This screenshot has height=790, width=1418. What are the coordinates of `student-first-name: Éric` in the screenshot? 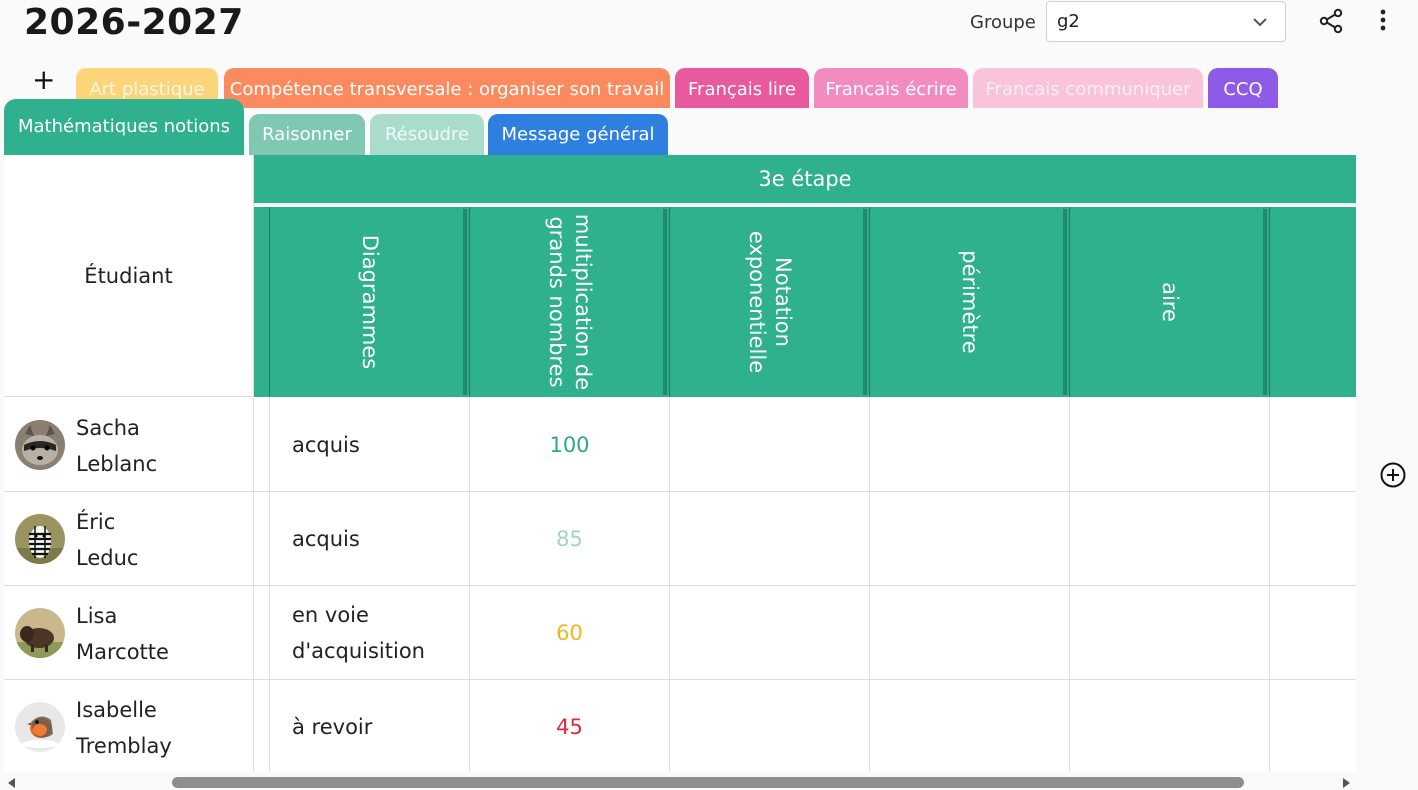 It's located at (96, 522).